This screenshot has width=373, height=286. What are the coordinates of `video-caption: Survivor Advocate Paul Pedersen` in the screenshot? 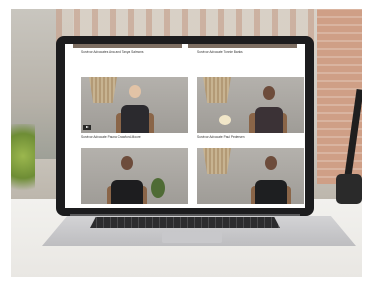 It's located at (221, 137).